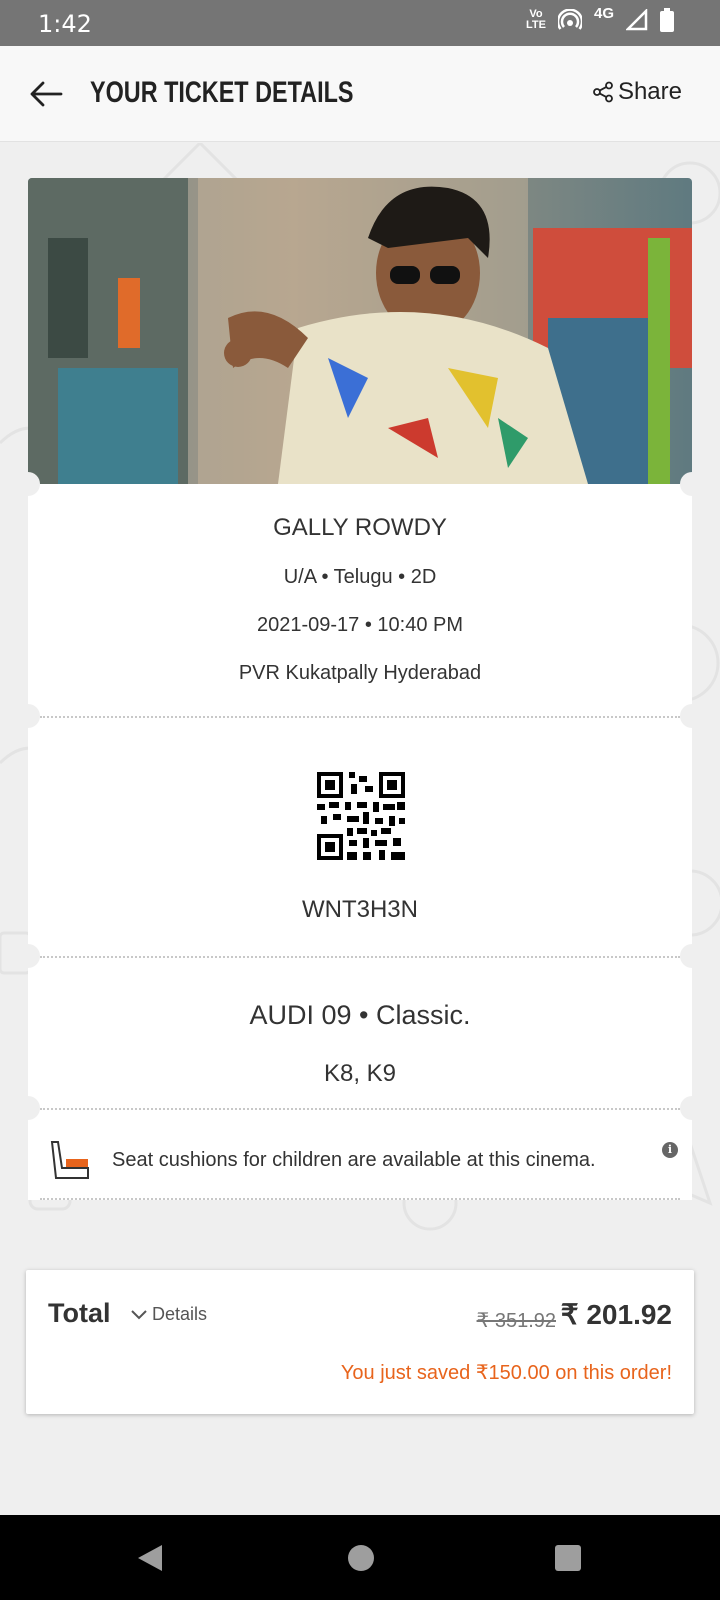  I want to click on nav-home-icon, so click(361, 1558).